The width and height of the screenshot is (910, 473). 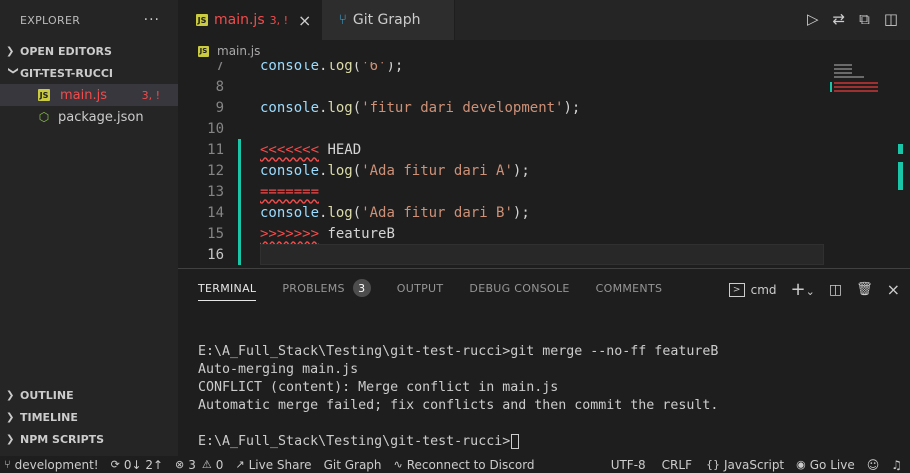 I want to click on conflict-label: featureB, so click(x=357, y=233).